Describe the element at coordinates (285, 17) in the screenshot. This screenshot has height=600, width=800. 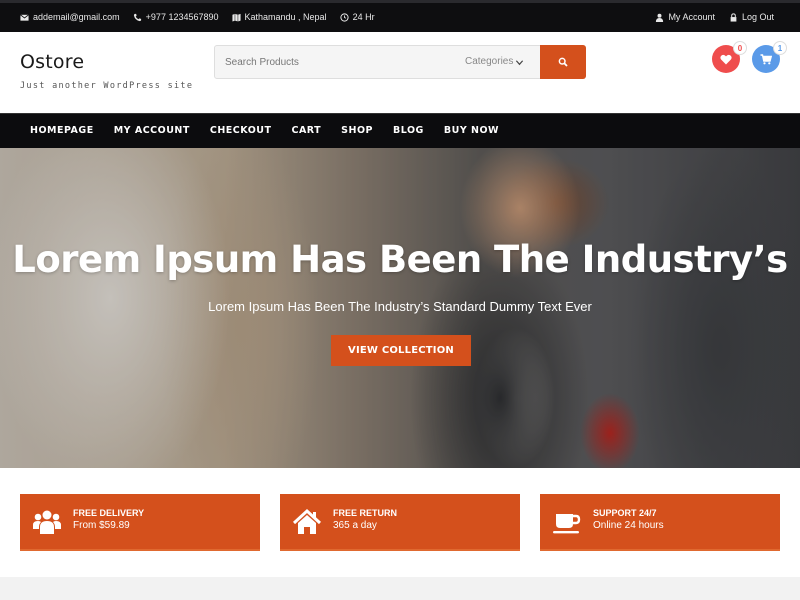
I see `location-text: Kathamandu , Nepal` at that location.